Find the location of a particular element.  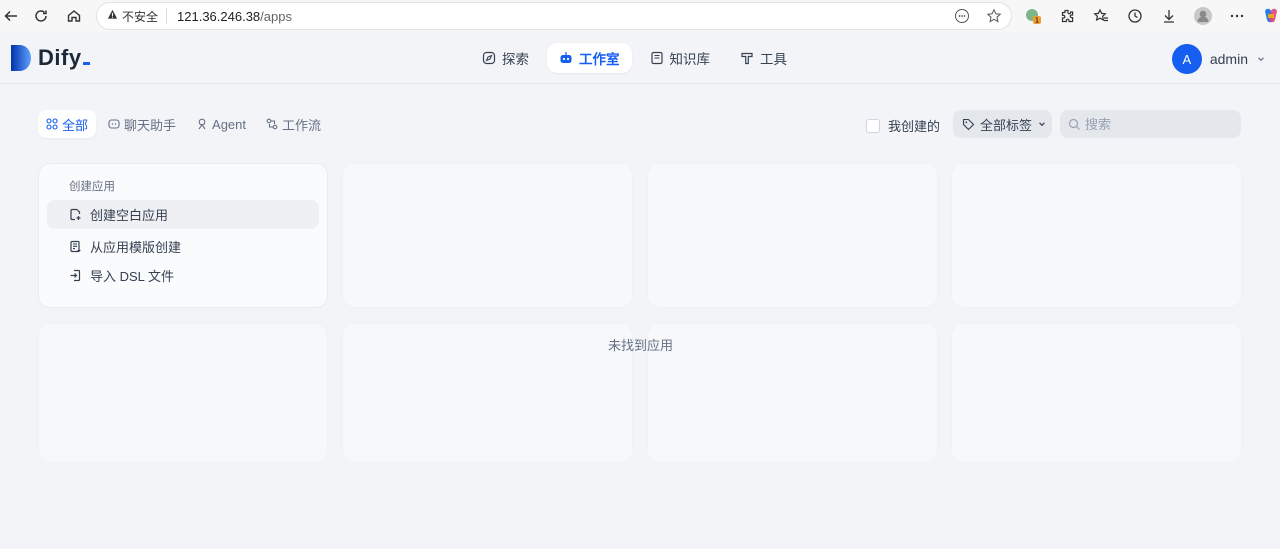

download-icon is located at coordinates (1169, 16).